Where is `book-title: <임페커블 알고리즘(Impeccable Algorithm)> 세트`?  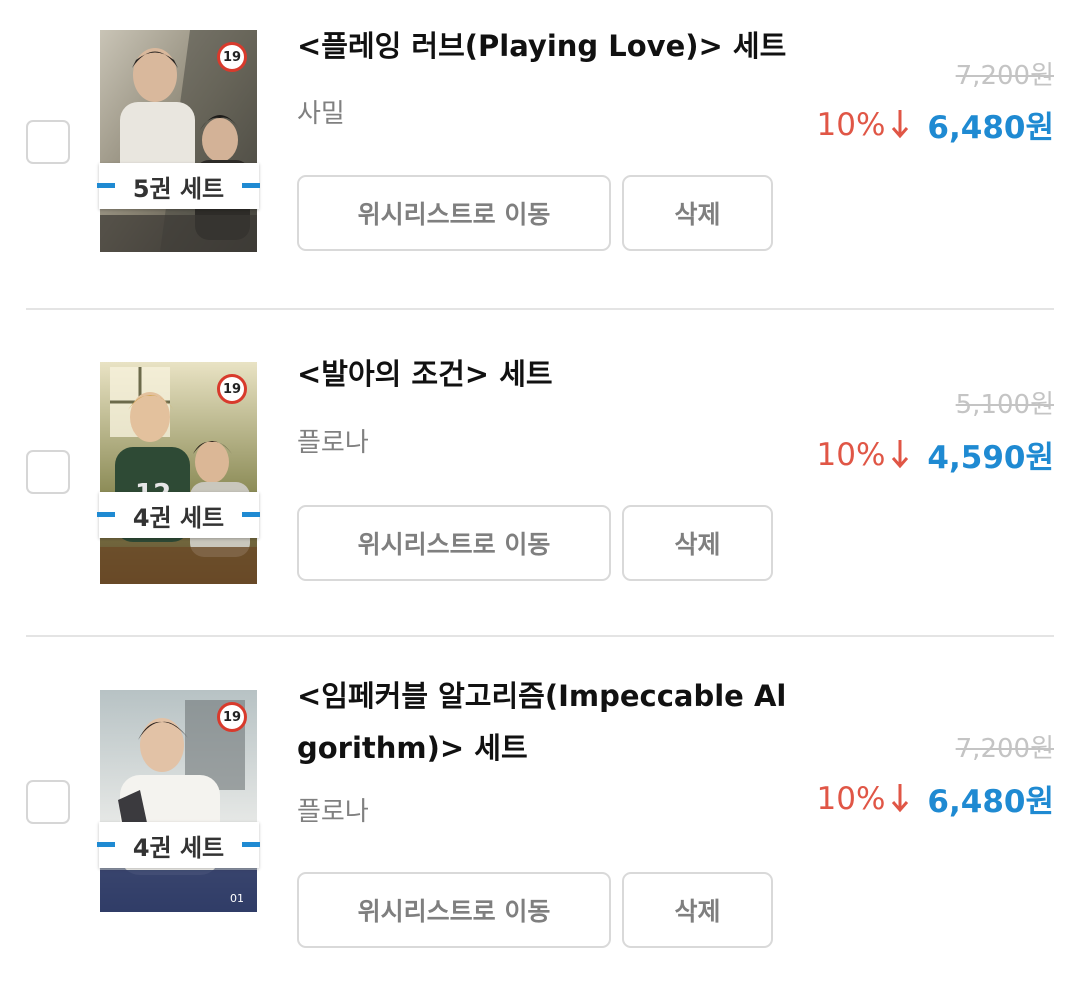 book-title: <임페커블 알고리즘(Impeccable Algorithm)> 세트 is located at coordinates (542, 722).